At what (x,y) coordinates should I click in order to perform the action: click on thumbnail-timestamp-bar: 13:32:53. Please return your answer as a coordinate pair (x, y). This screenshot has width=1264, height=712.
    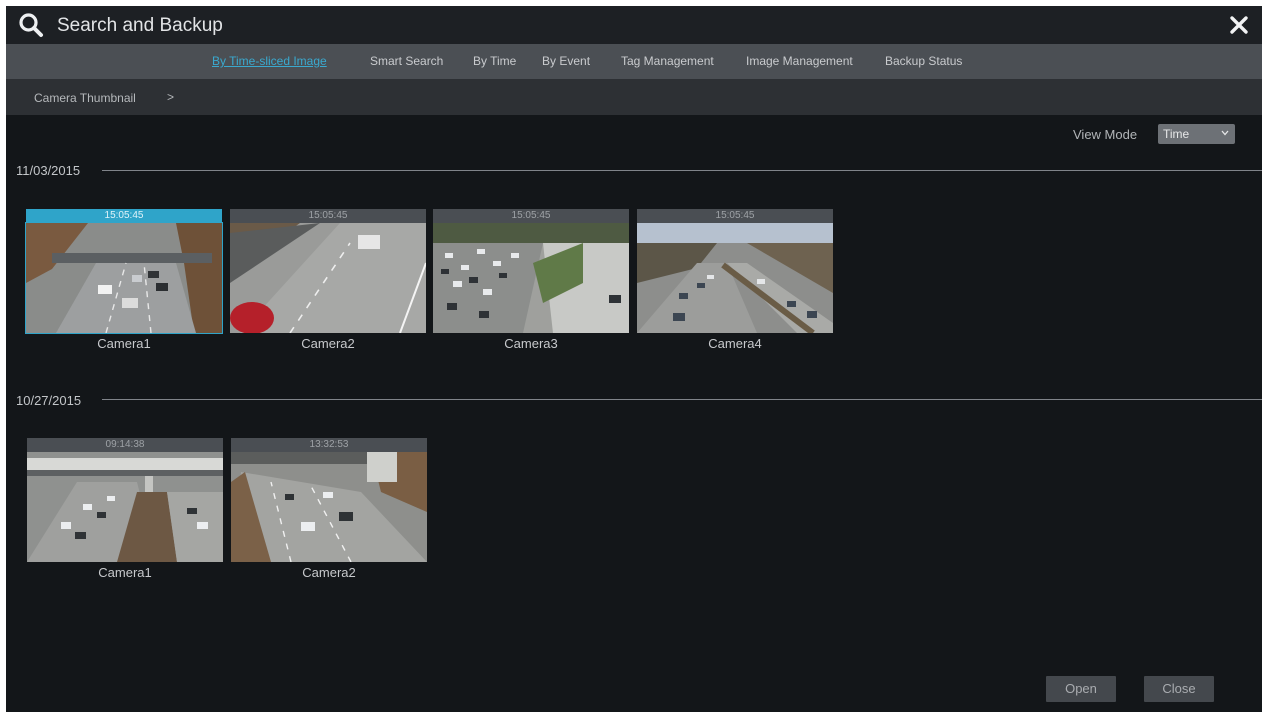
    Looking at the image, I should click on (329, 445).